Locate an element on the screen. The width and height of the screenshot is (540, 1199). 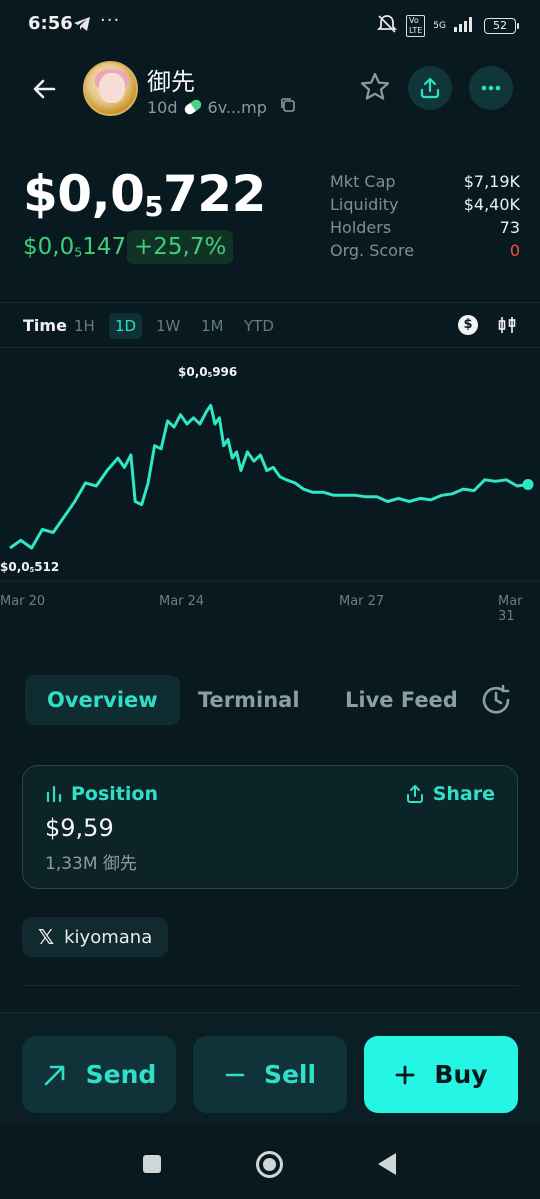
stat-label: Mkt Cap is located at coordinates (363, 181).